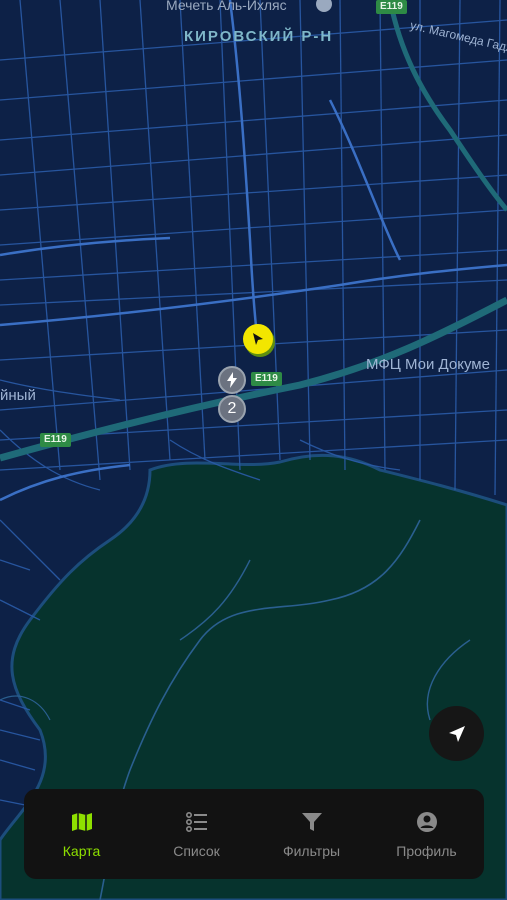 The width and height of the screenshot is (507, 900). I want to click on place-label-partial: йный, so click(18, 395).